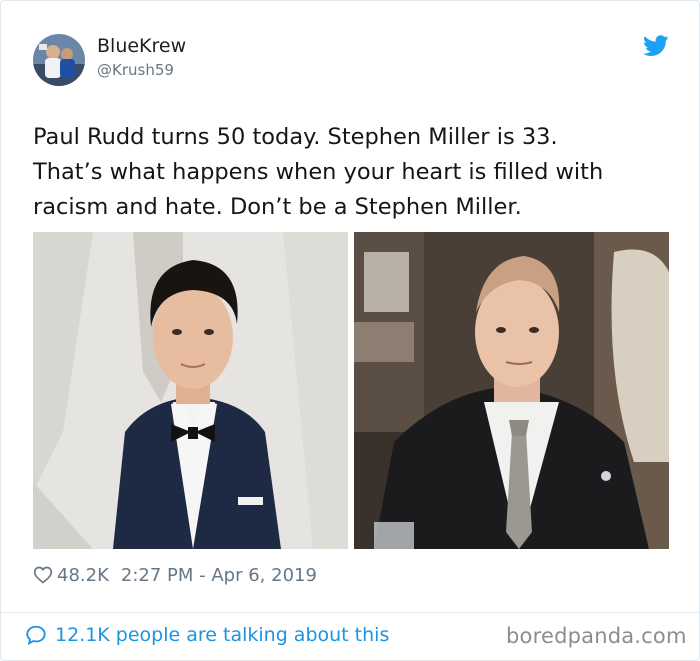  I want to click on speech-bubble-icon, so click(36, 635).